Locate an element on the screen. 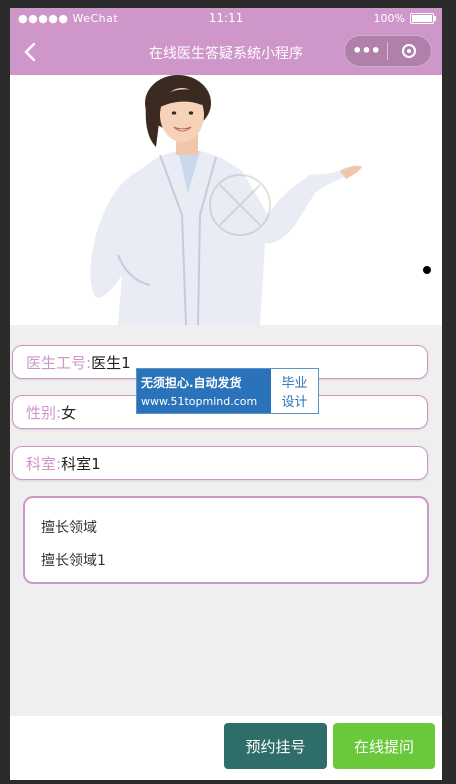 The width and height of the screenshot is (456, 784). target-icon is located at coordinates (409, 51).